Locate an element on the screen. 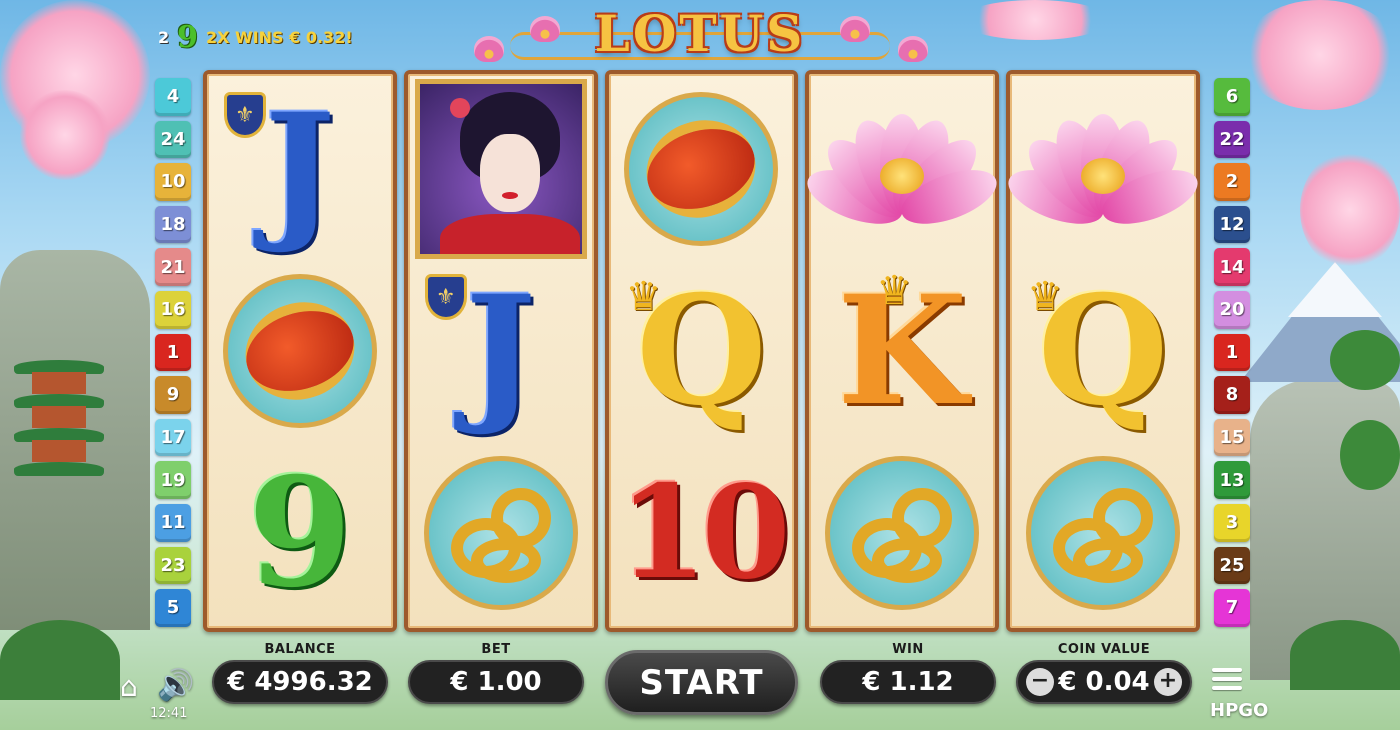 This screenshot has height=730, width=1400. symbol-10: 10 is located at coordinates (702, 533).